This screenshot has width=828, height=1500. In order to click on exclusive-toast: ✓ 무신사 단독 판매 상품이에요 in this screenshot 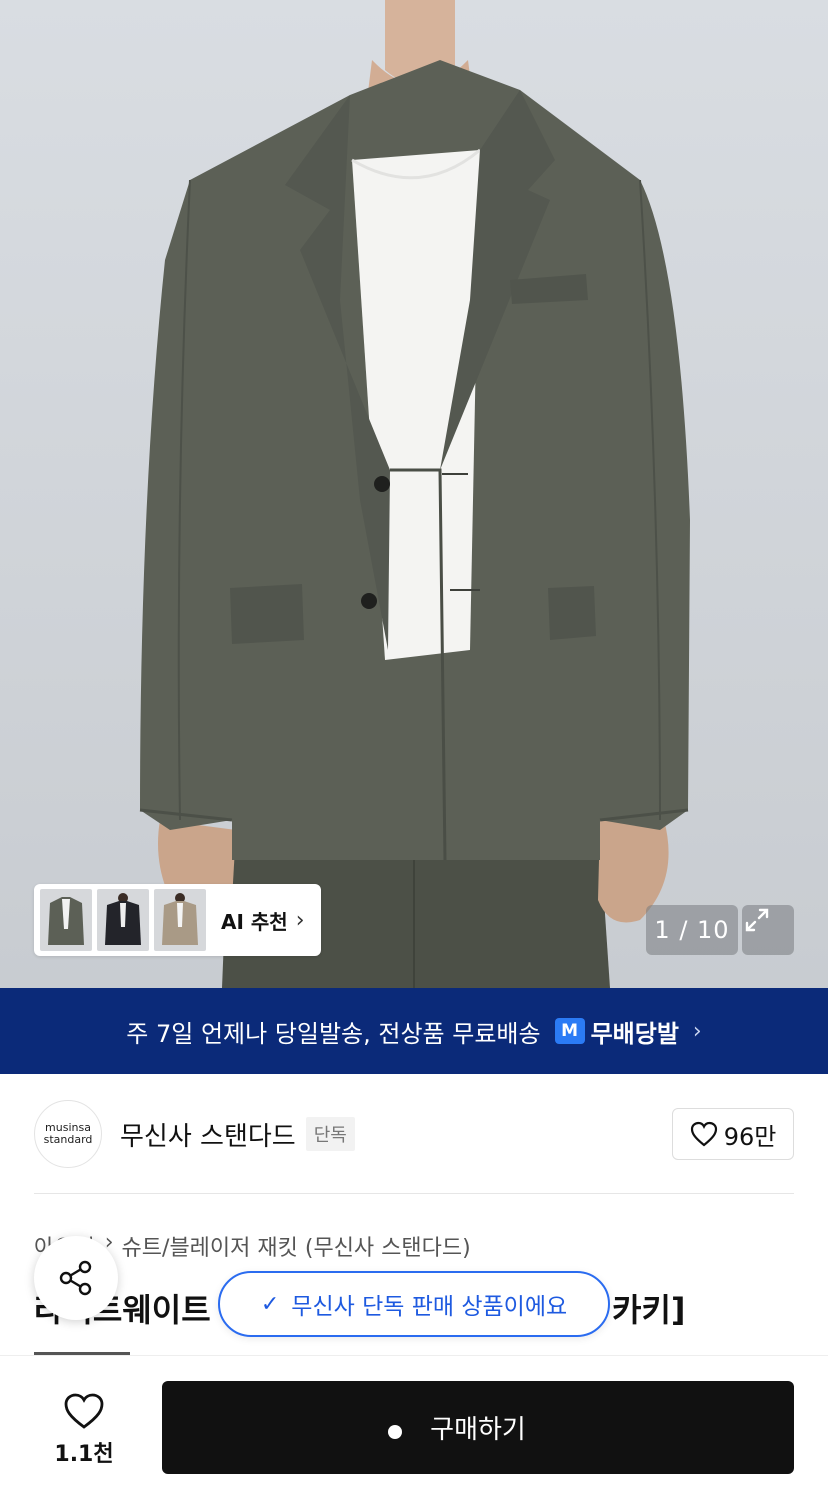, I will do `click(414, 1304)`.